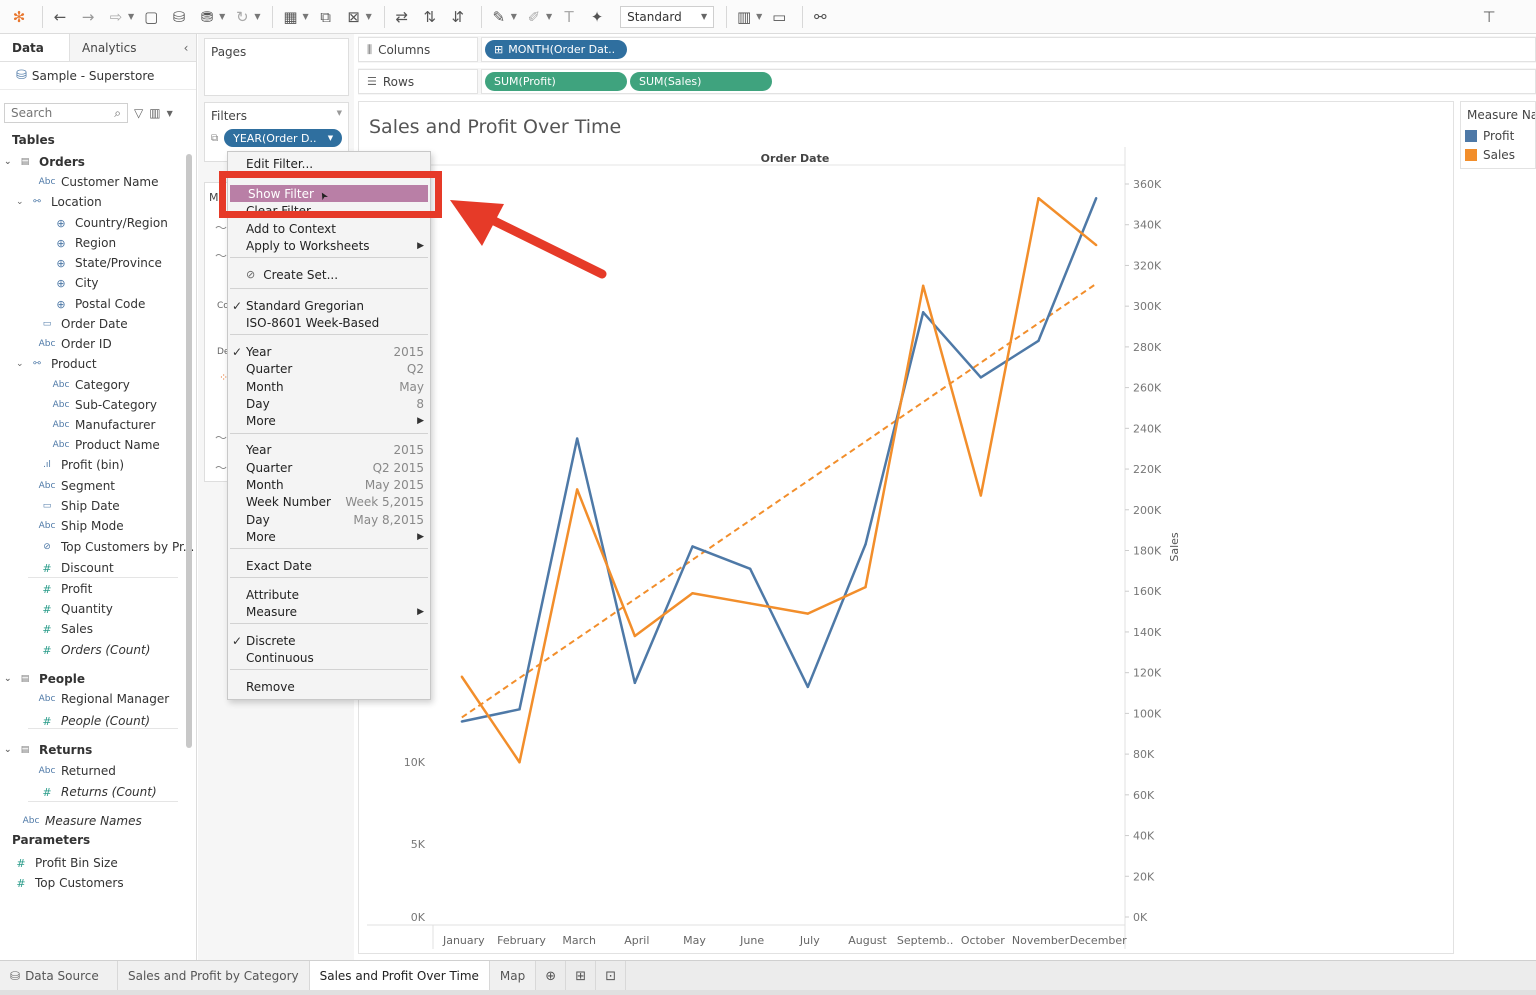  I want to click on color-legend: Measure Names Profit Sales, so click(1498, 135).